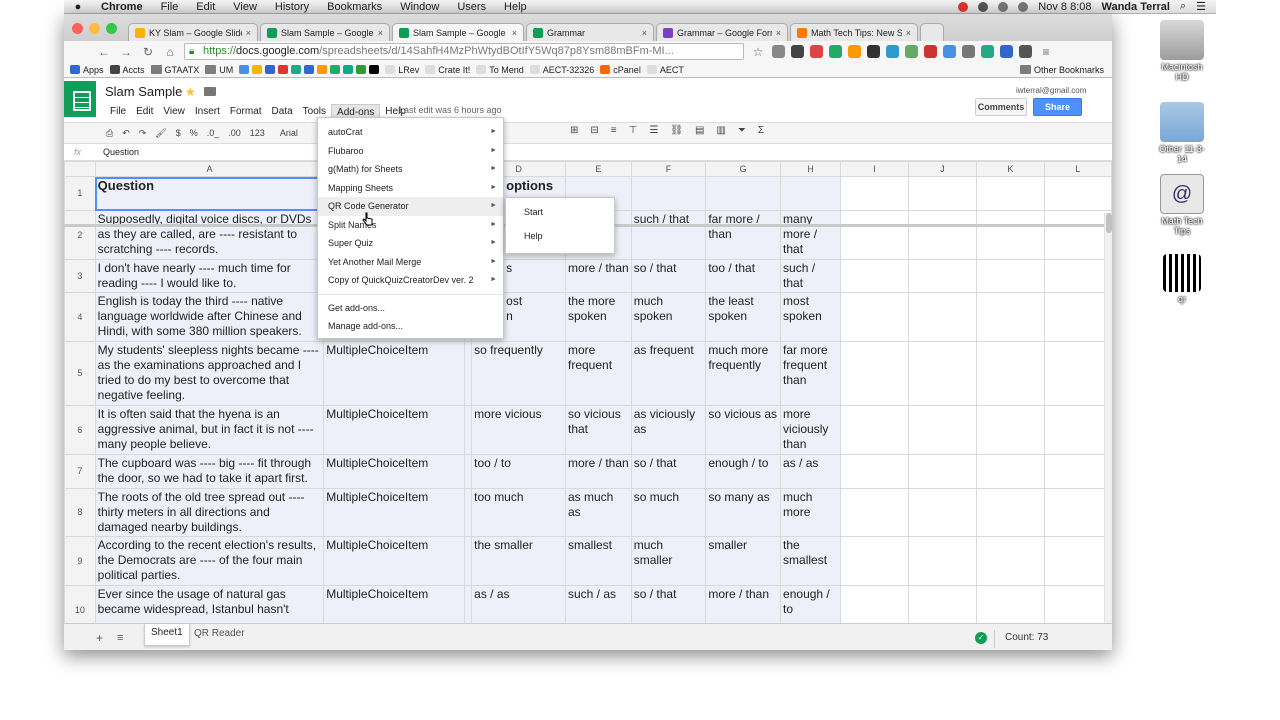  Describe the element at coordinates (1183, 6) in the screenshot. I see `search-icon: ⌕` at that location.